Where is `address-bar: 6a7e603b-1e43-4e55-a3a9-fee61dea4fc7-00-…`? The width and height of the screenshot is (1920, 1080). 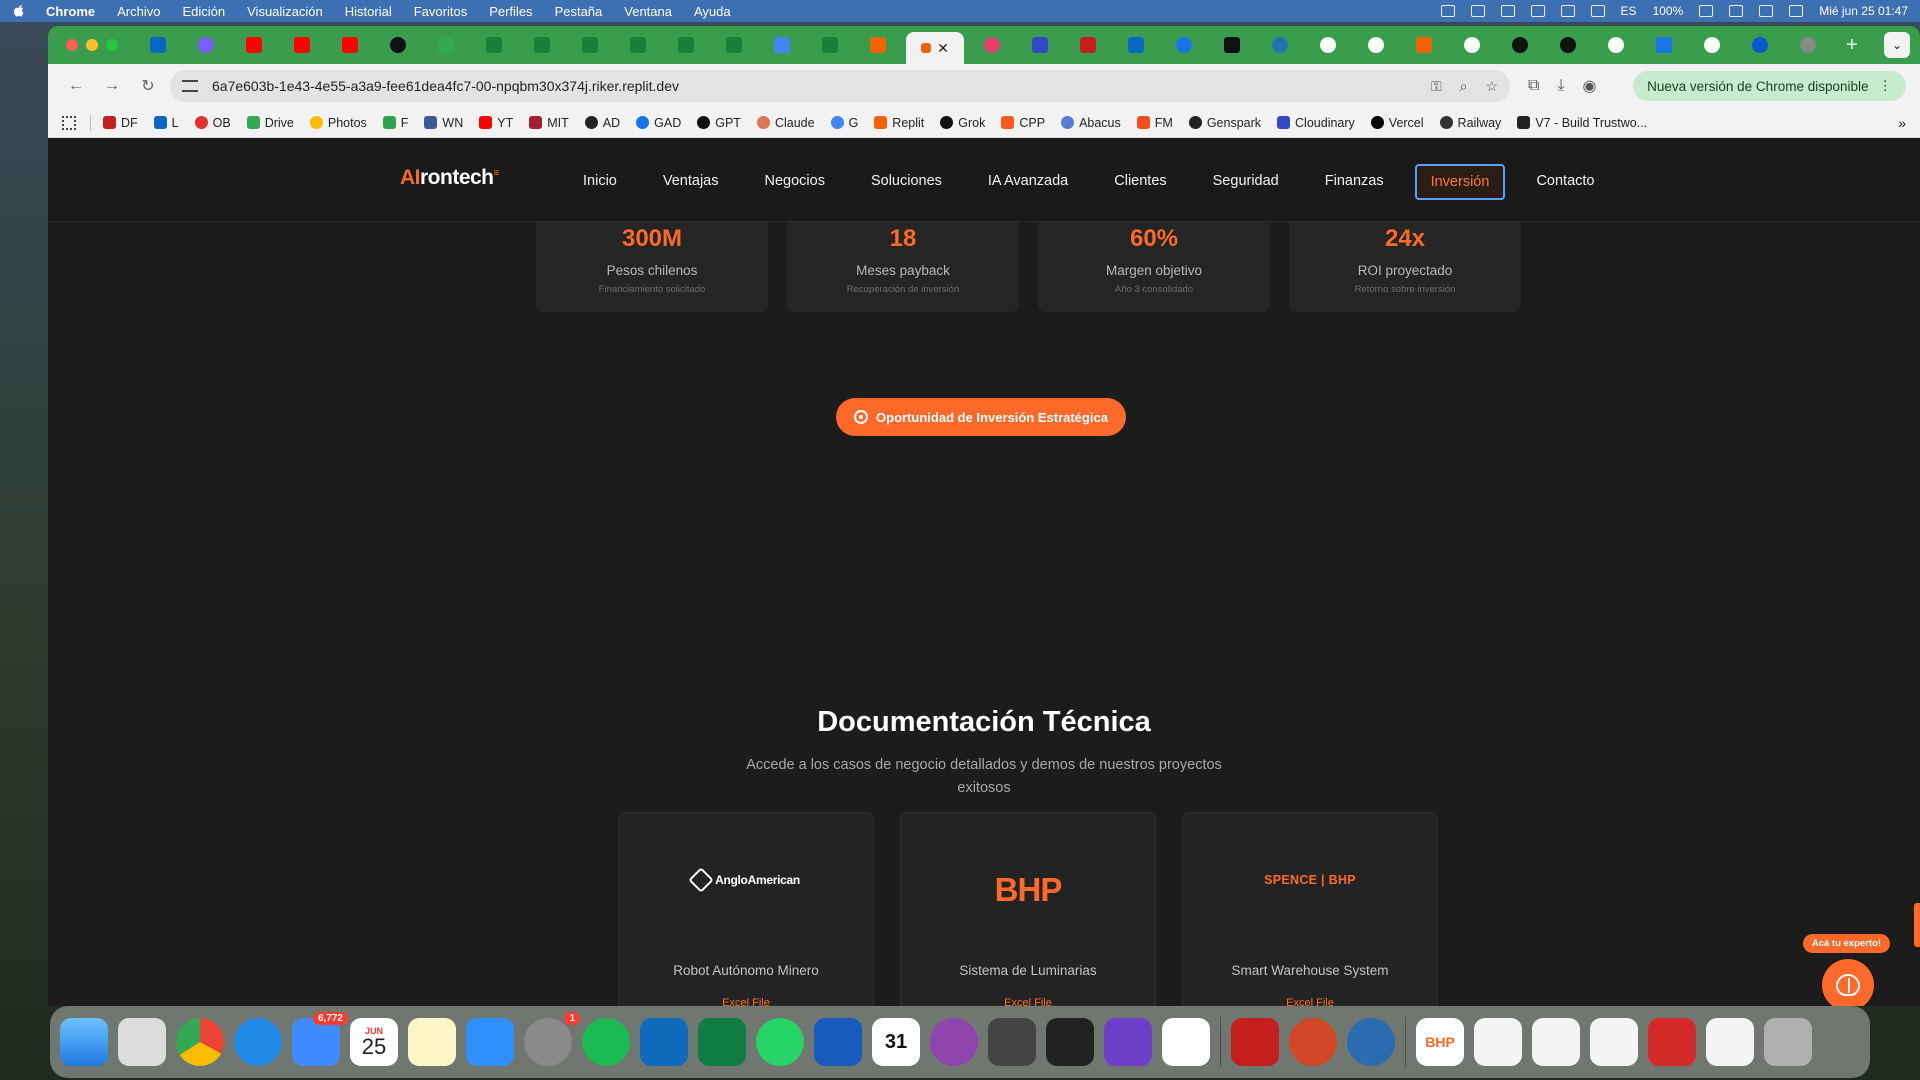 address-bar: 6a7e603b-1e43-4e55-a3a9-fee61dea4fc7-00-… is located at coordinates (840, 86).